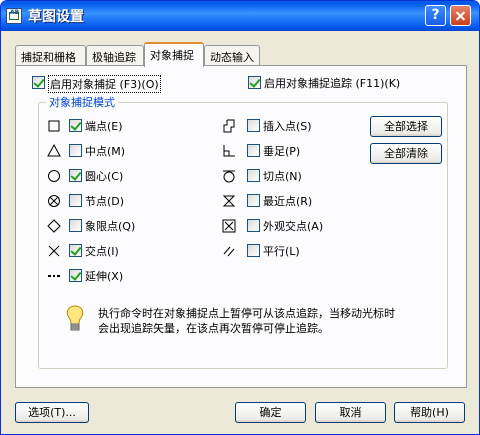  What do you see at coordinates (429, 412) in the screenshot?
I see `help-button: 帮助(H)` at bounding box center [429, 412].